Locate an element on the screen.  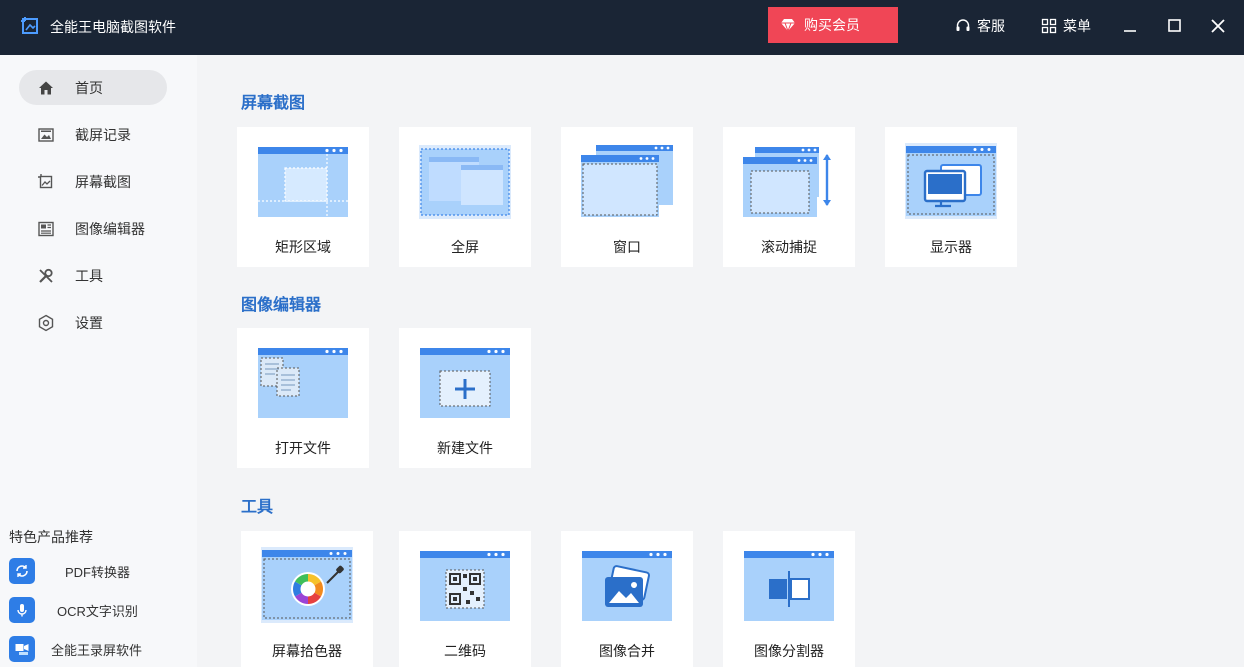
featured-item-label: 全能王录屏软件 is located at coordinates (97, 650).